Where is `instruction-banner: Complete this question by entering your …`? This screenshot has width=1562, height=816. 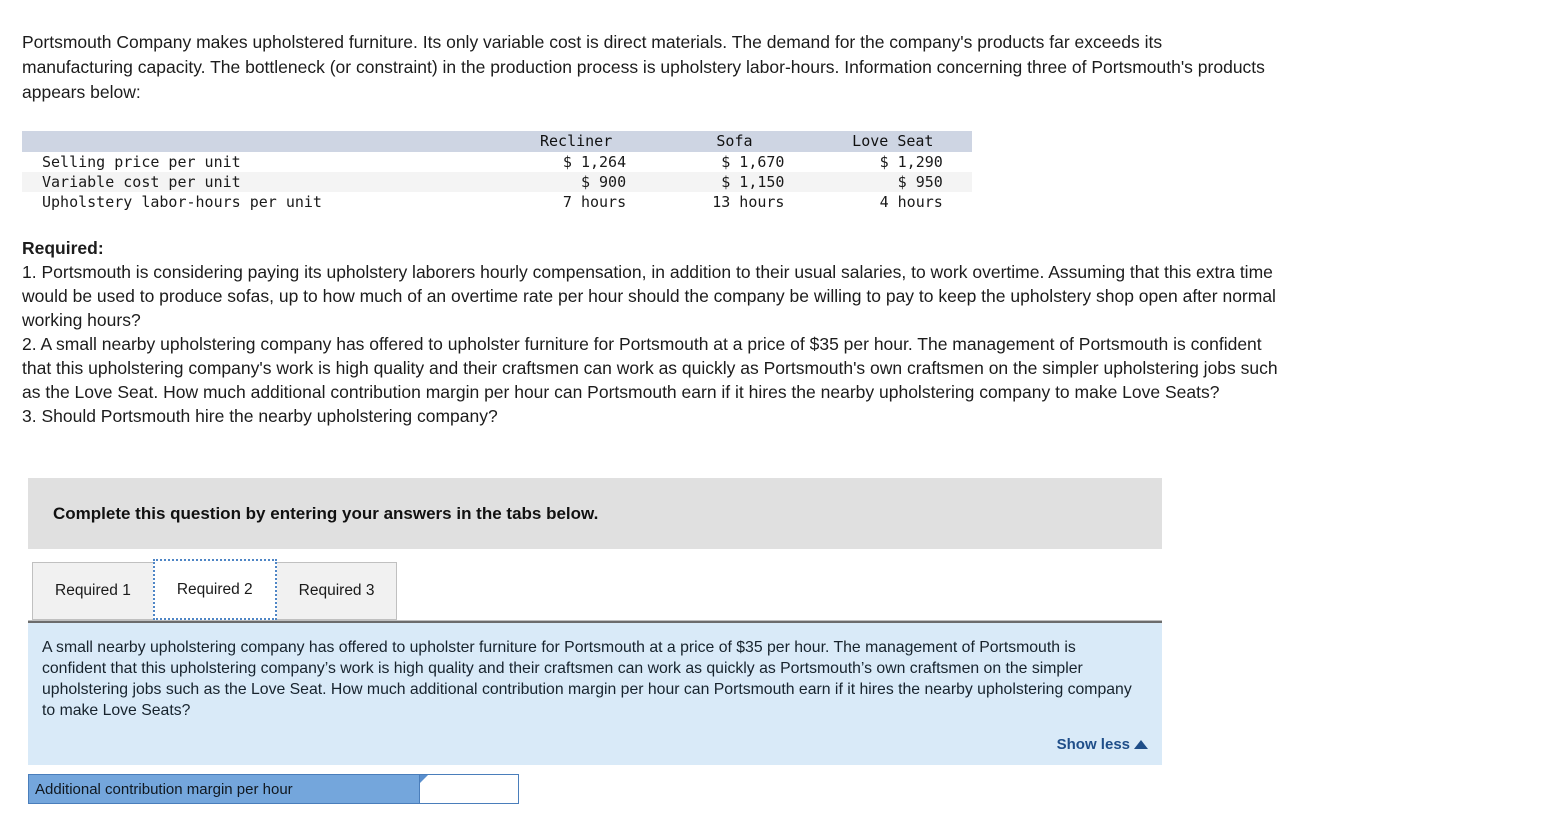 instruction-banner: Complete this question by entering your … is located at coordinates (595, 513).